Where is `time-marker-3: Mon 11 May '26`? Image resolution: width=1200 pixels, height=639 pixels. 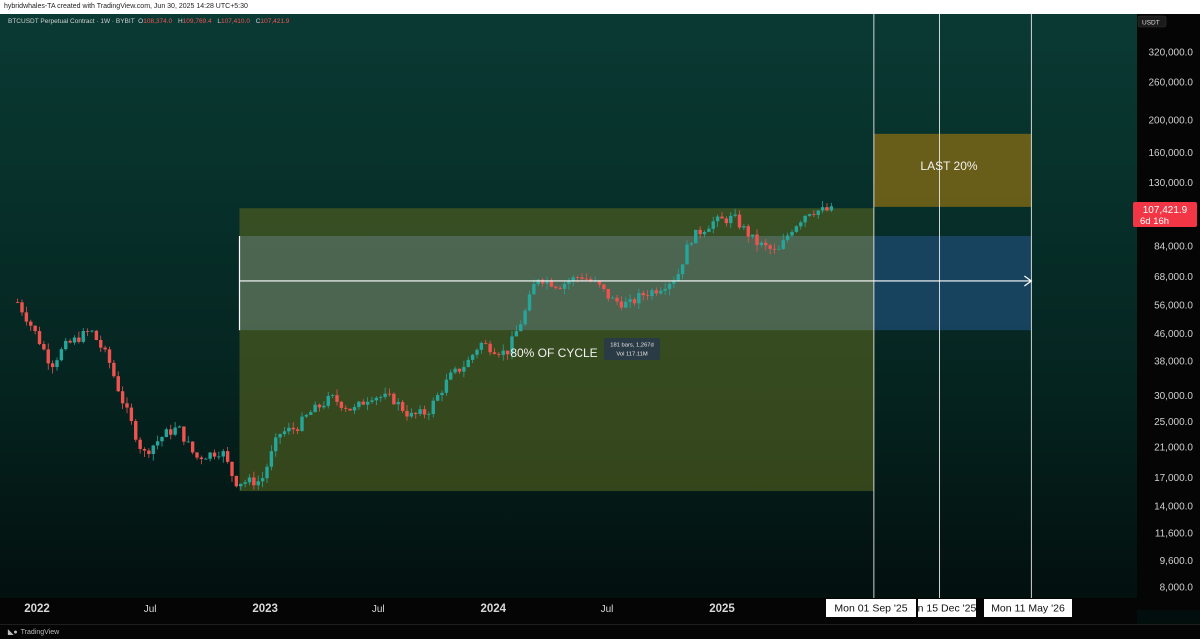 time-marker-3: Mon 11 May '26 is located at coordinates (1028, 609).